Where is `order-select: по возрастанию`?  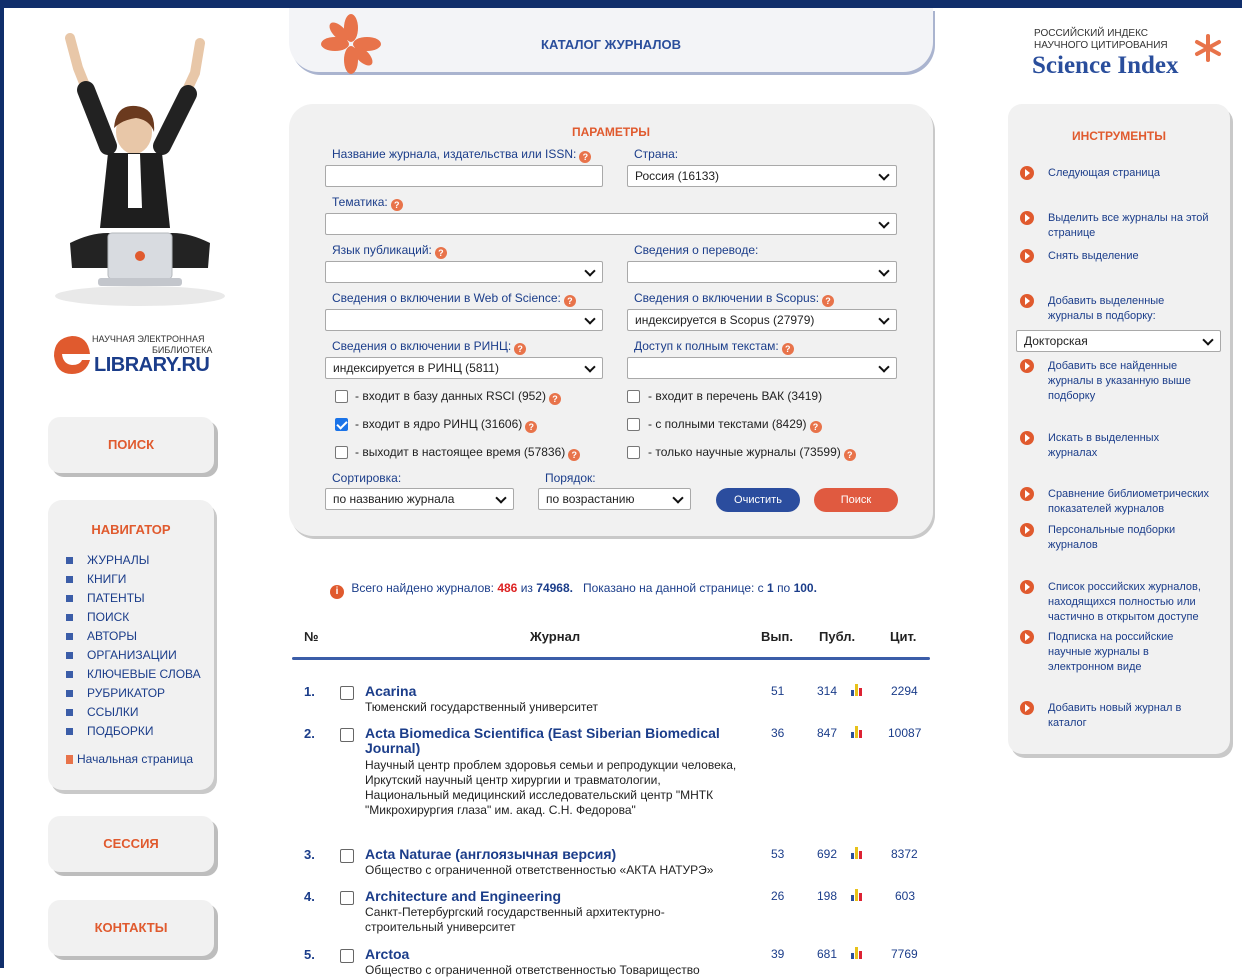 order-select: по возрастанию is located at coordinates (614, 499).